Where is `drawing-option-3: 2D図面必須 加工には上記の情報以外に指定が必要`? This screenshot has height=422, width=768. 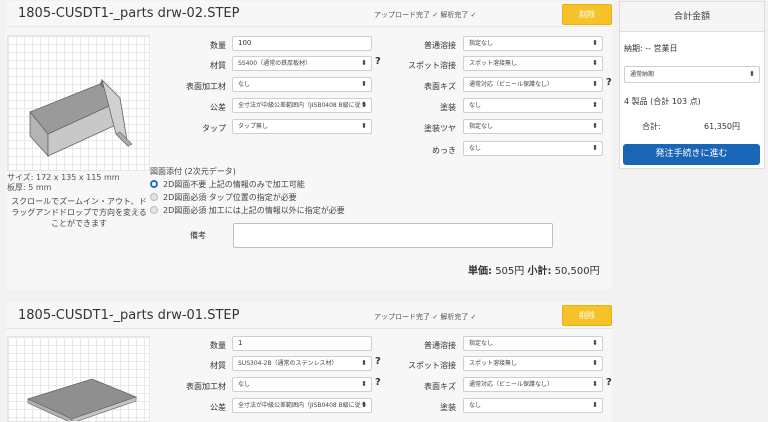
drawing-option-3: 2D図面必須 加工には上記の情報以外に指定が必要 is located at coordinates (254, 210).